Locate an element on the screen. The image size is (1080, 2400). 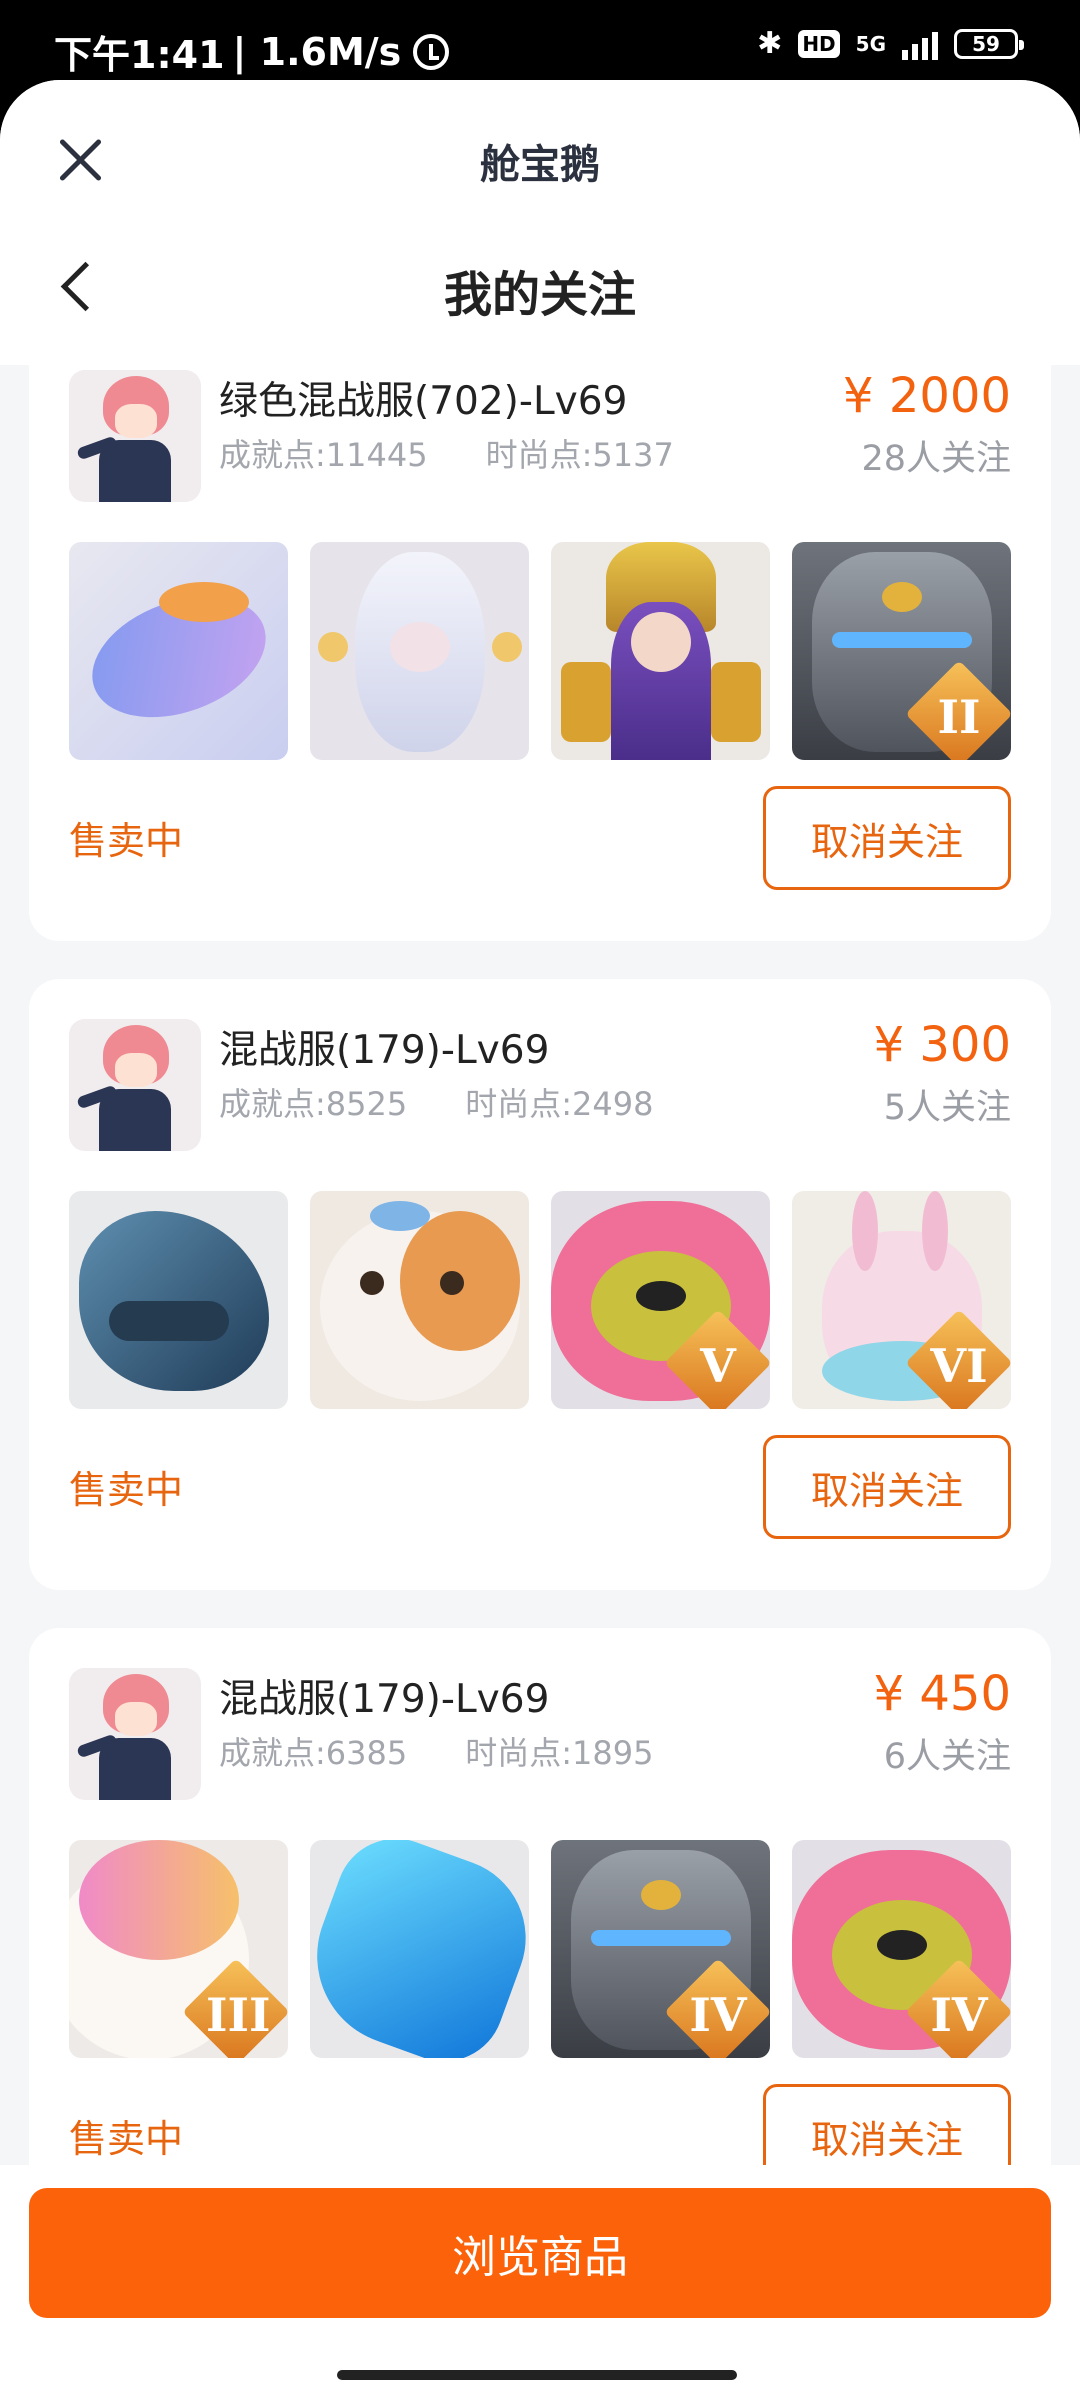
follower-count: 6人关注 is located at coordinates (947, 1757).